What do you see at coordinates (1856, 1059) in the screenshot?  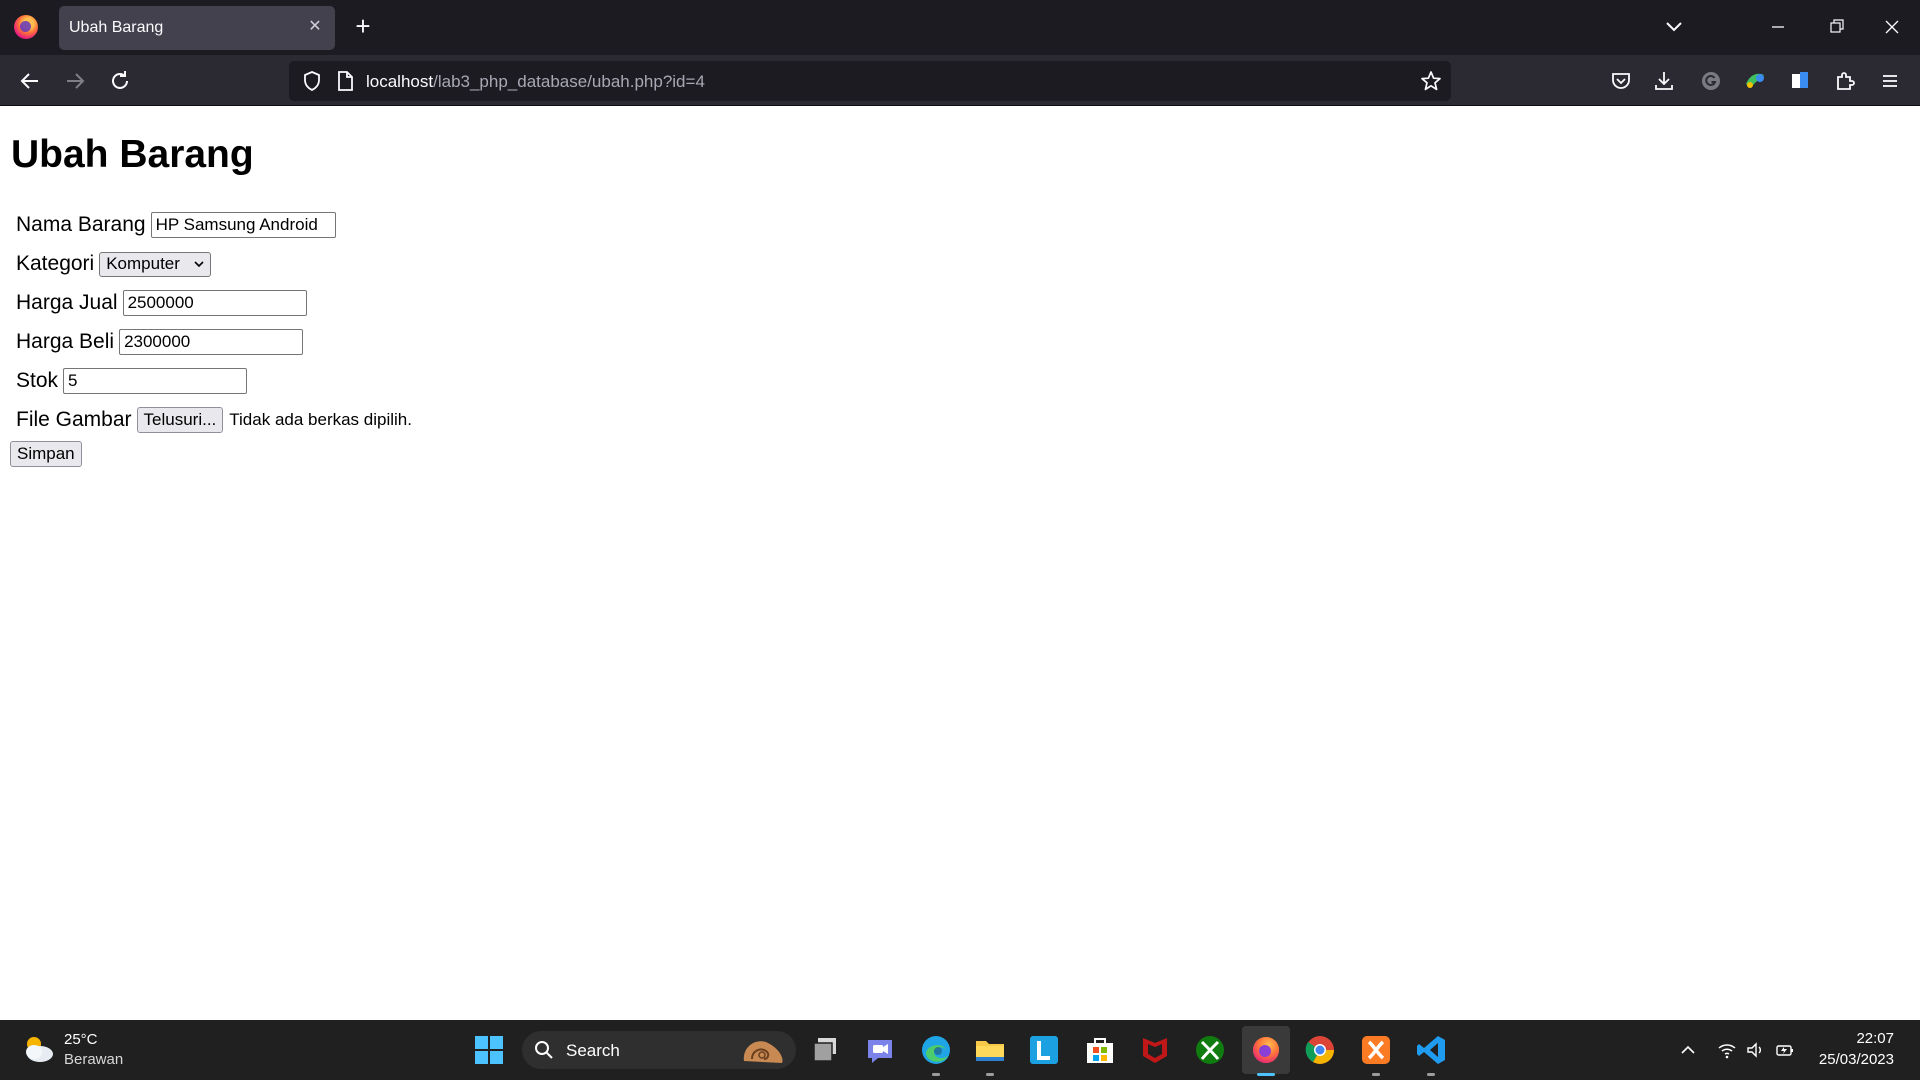 I see `clock-date: 25/03/2023` at bounding box center [1856, 1059].